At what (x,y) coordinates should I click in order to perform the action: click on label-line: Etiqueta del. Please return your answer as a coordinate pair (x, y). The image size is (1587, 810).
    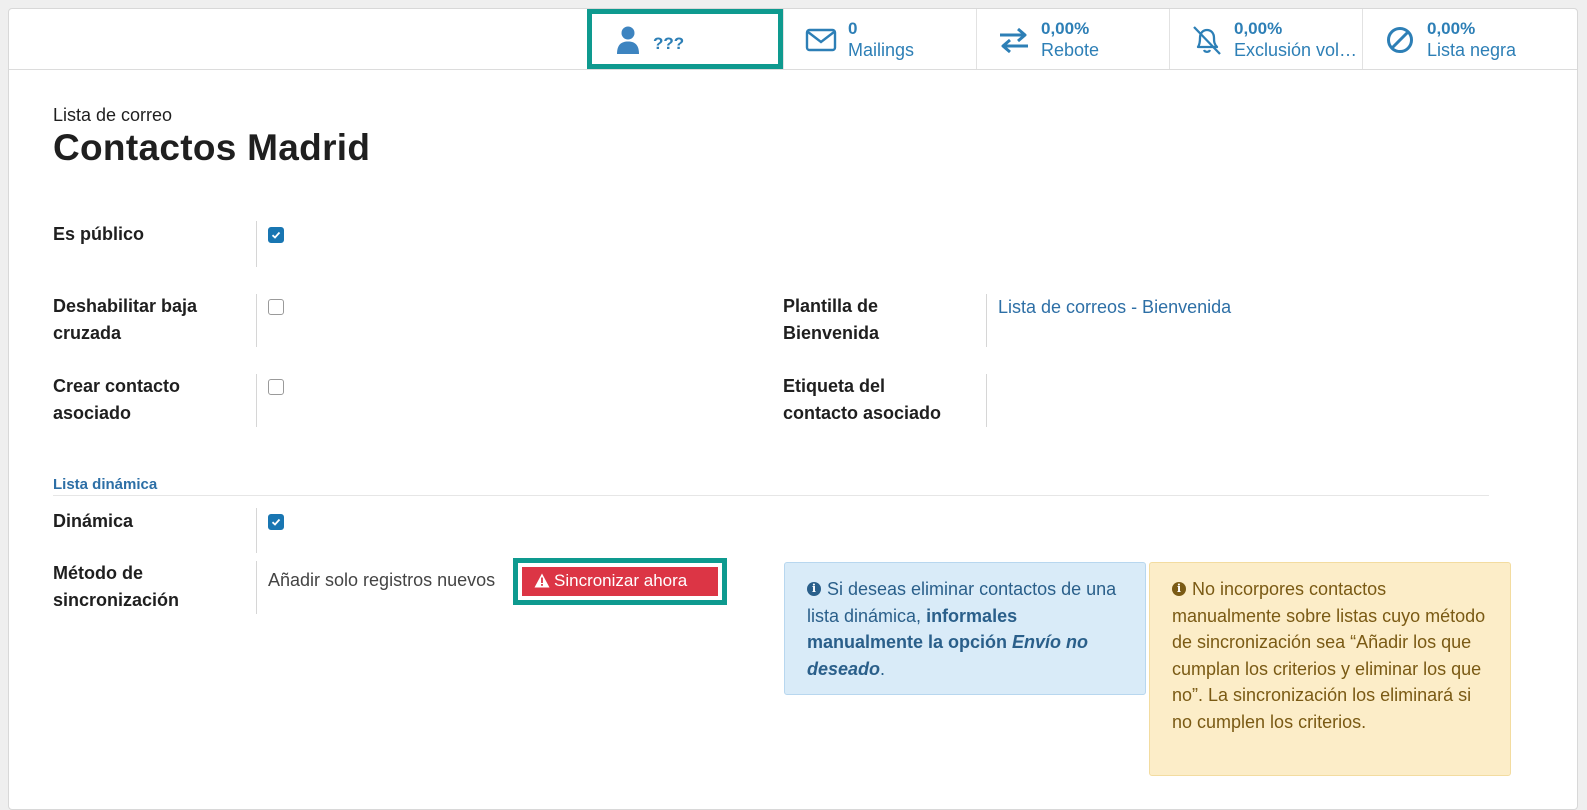
    Looking at the image, I should click on (834, 386).